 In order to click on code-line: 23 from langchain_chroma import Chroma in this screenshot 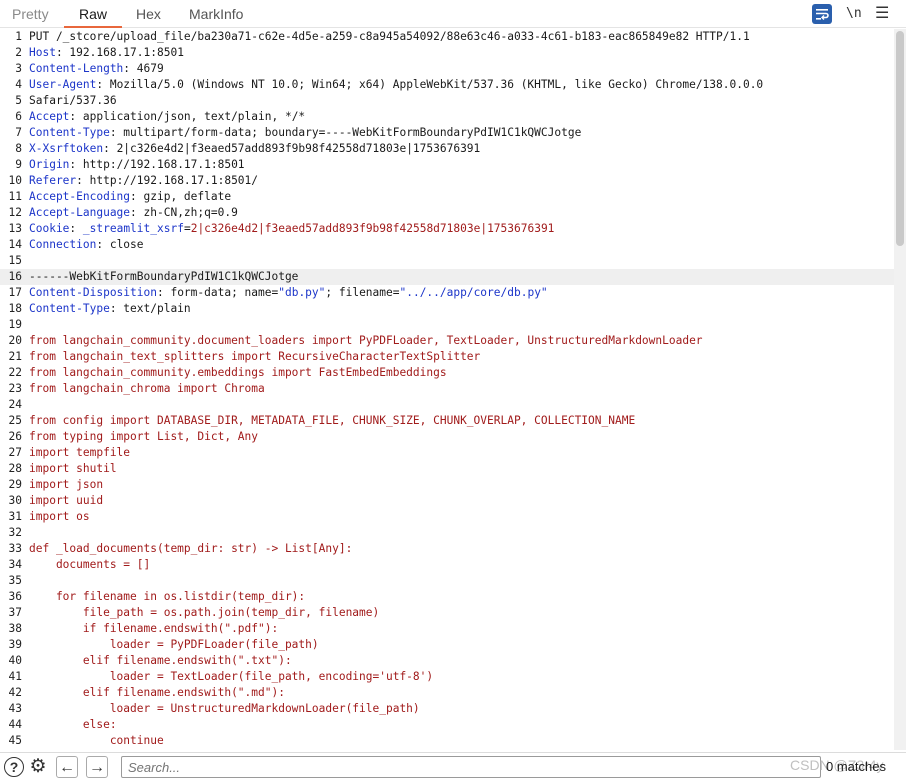, I will do `click(447, 389)`.